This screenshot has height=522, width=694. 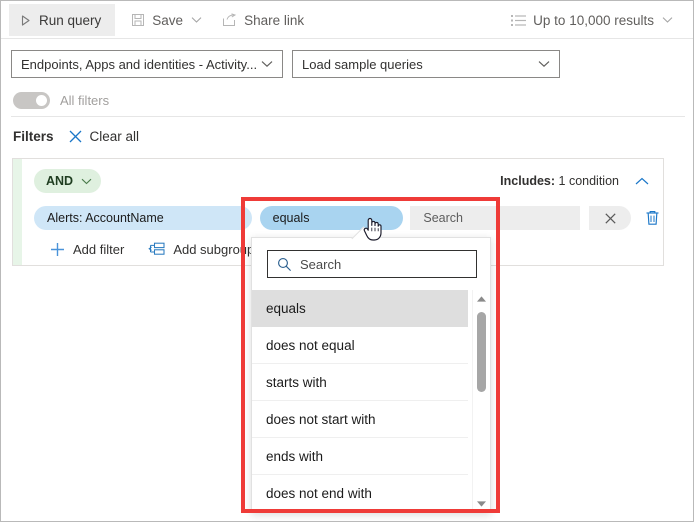 What do you see at coordinates (481, 298) in the screenshot?
I see `caret-up-icon` at bounding box center [481, 298].